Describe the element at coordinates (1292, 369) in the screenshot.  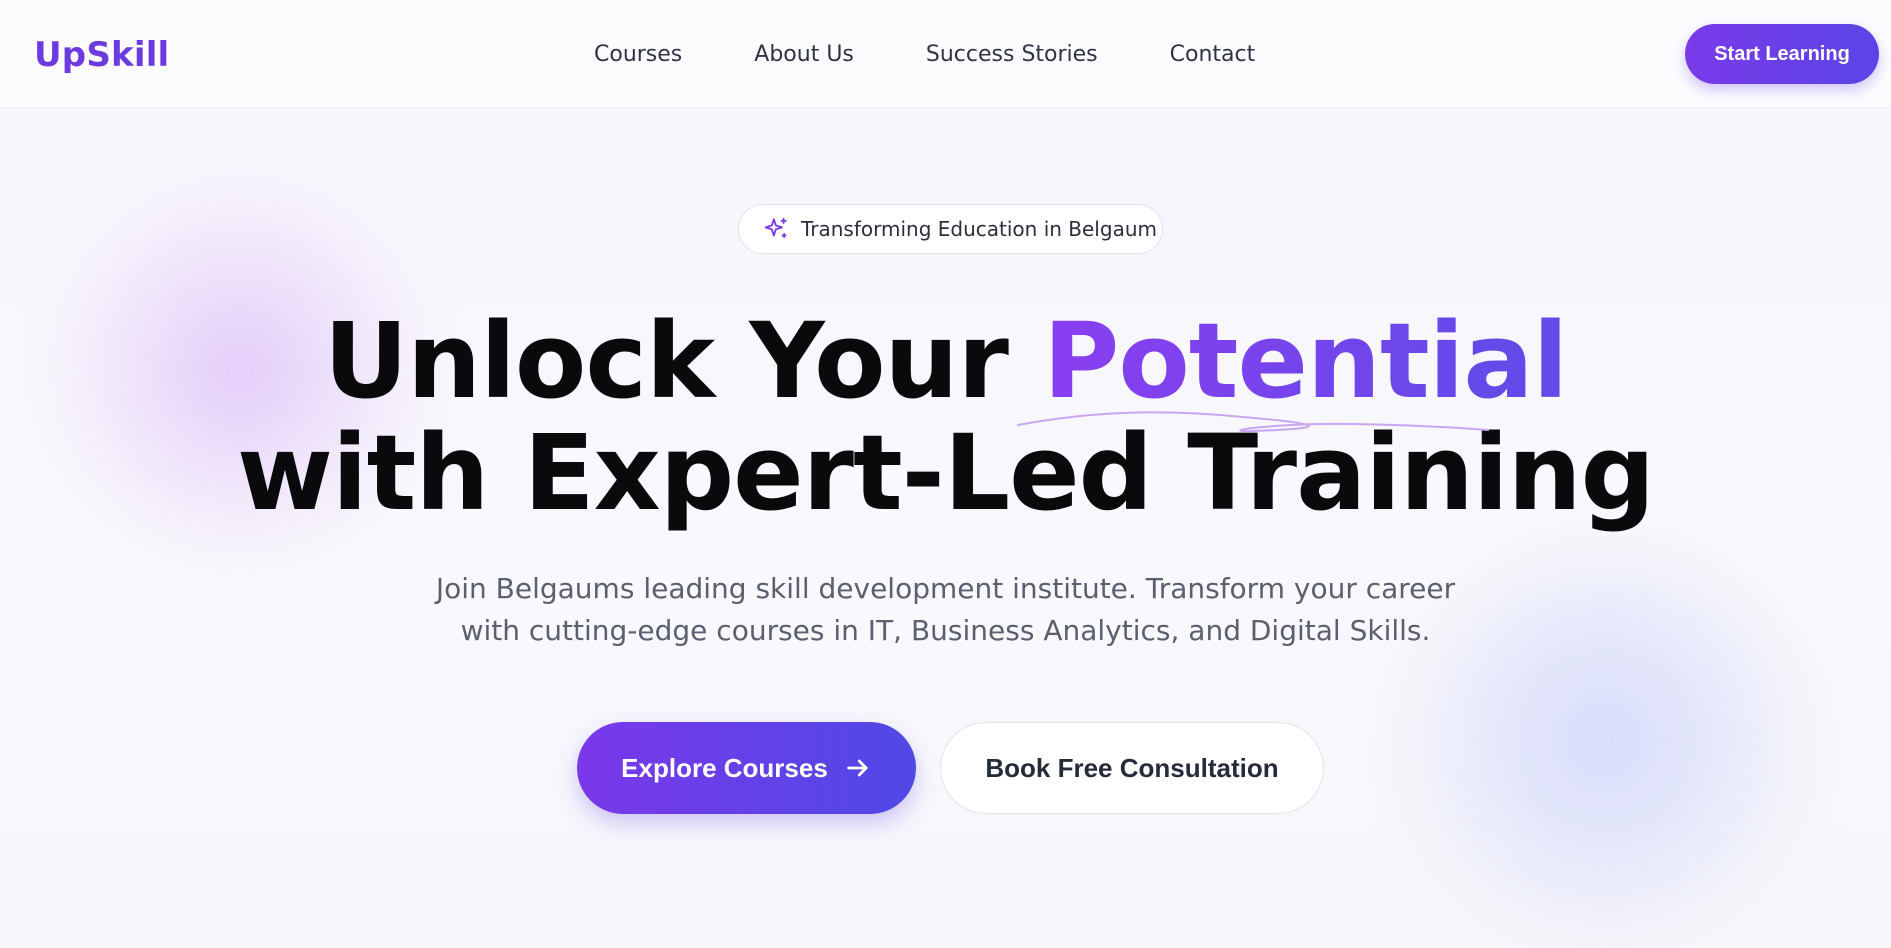
I see `headline-accent-wrap: Potential` at that location.